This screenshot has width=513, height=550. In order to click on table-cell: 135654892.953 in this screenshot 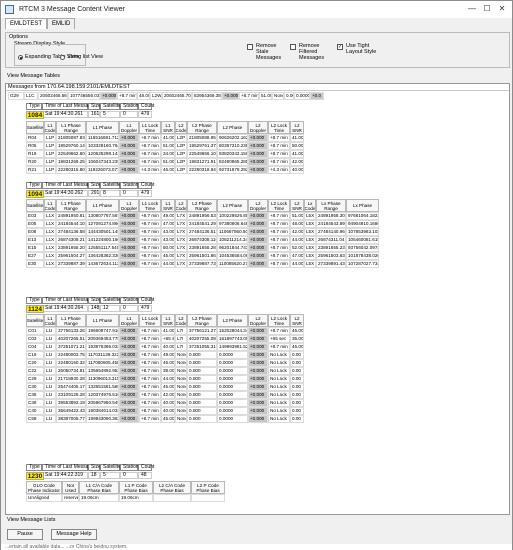, I will do `click(102, 371)`.